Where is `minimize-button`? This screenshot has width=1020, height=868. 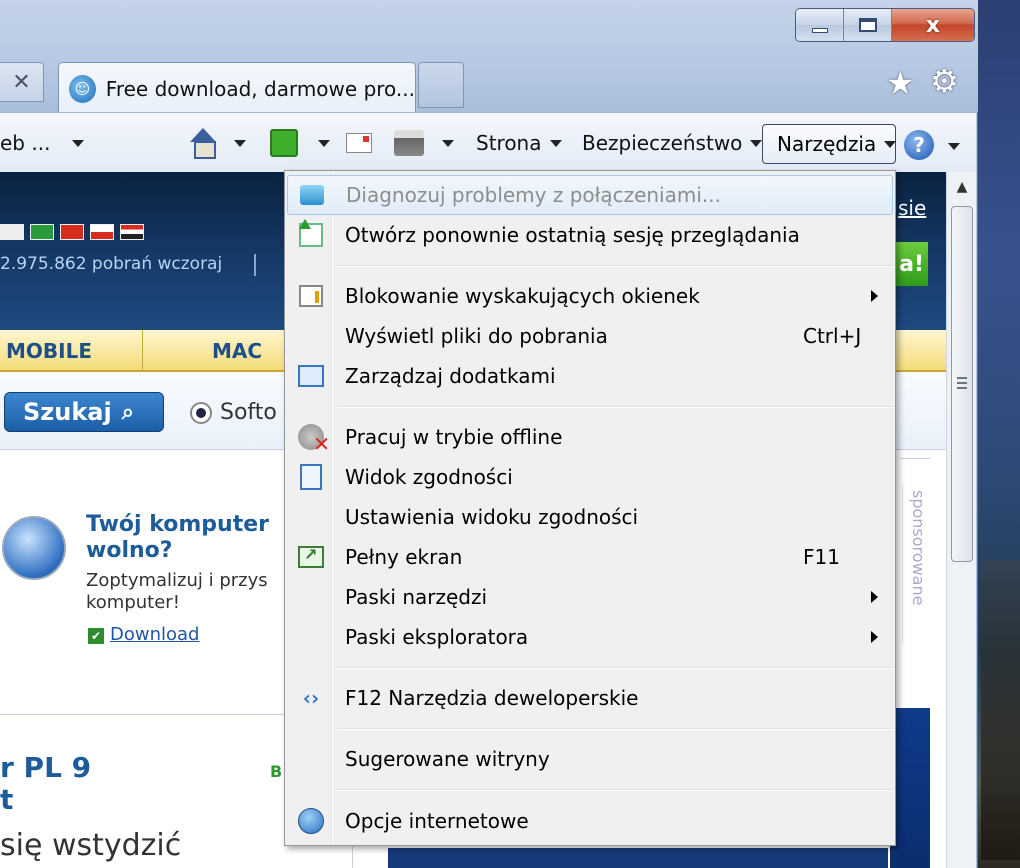
minimize-button is located at coordinates (820, 25).